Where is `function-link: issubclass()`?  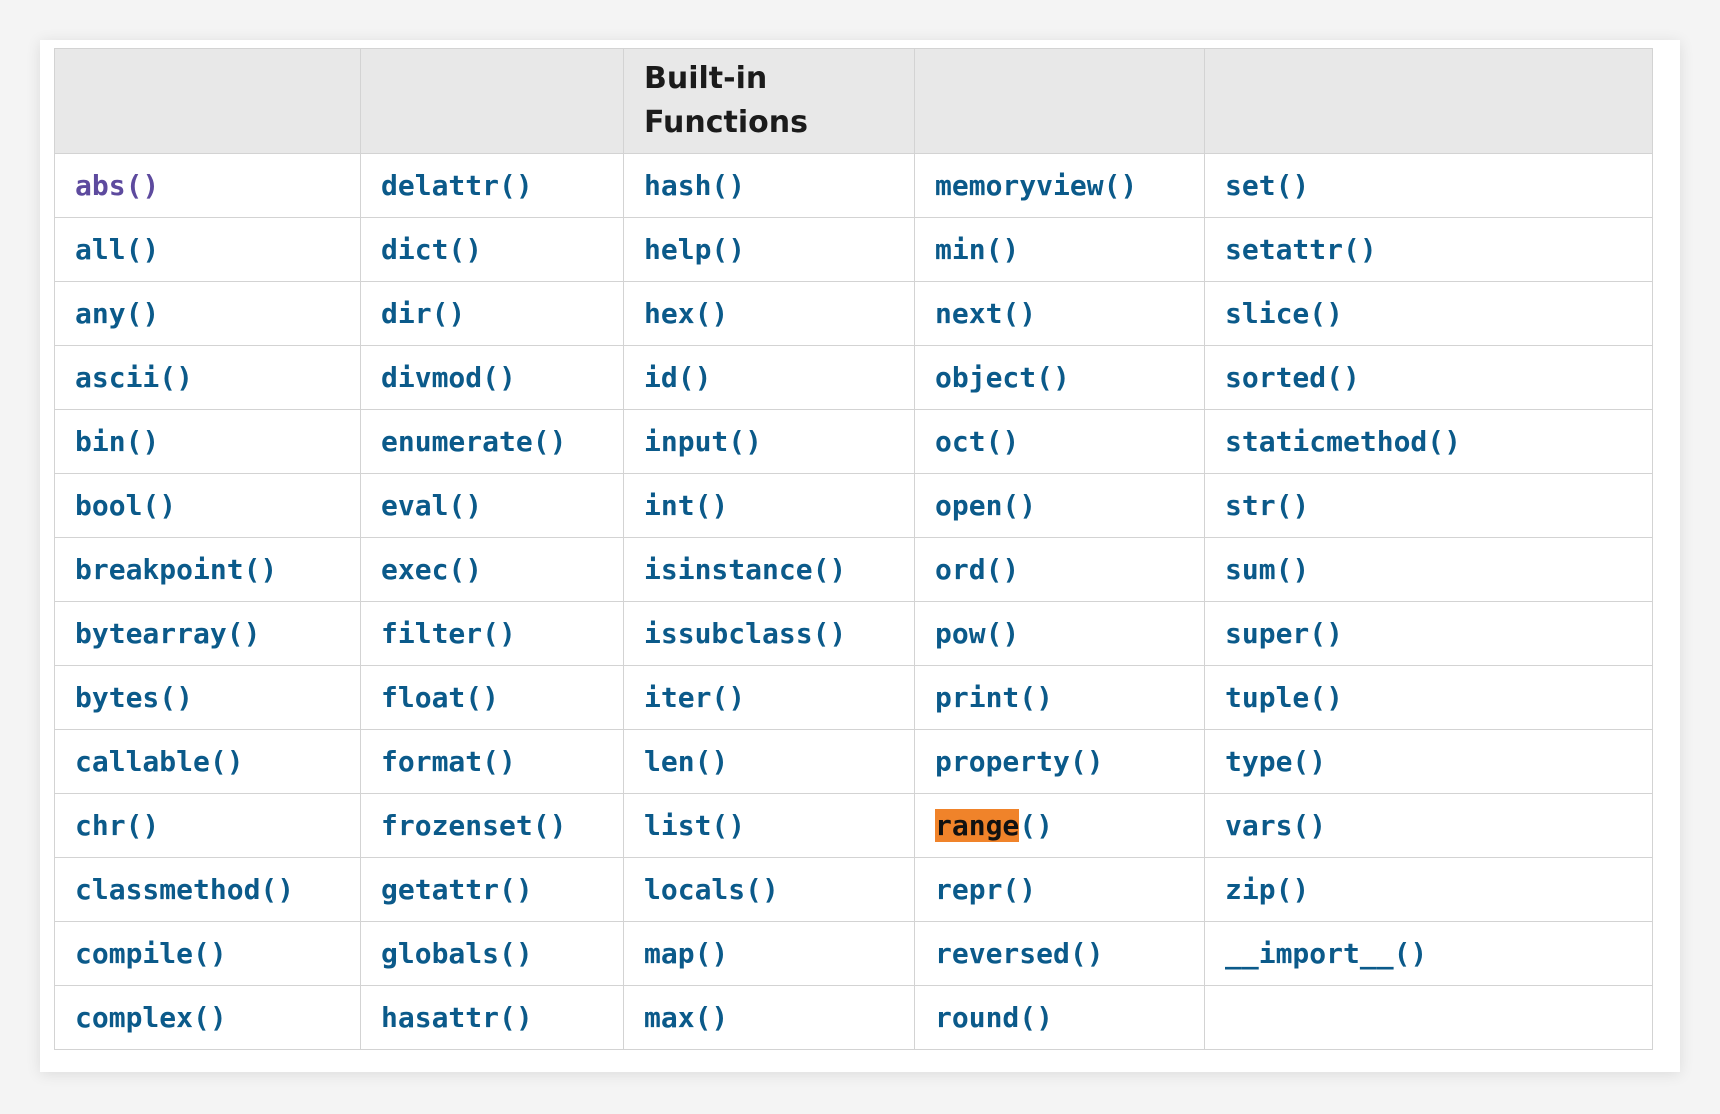
function-link: issubclass() is located at coordinates (745, 633).